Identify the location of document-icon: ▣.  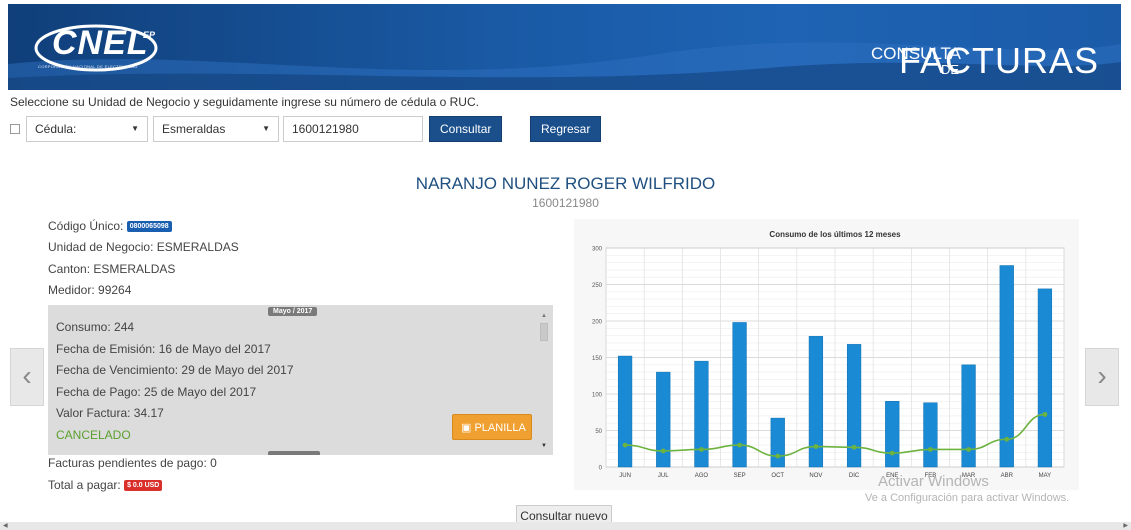
(468, 428).